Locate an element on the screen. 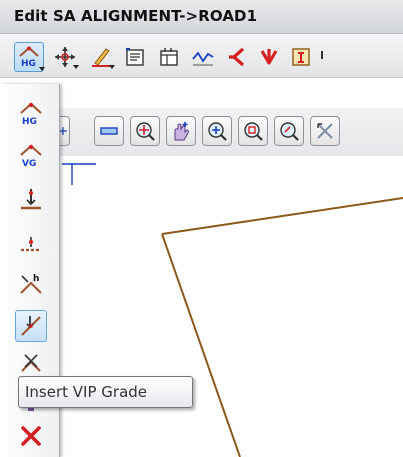  insert-point-icon is located at coordinates (31, 244).